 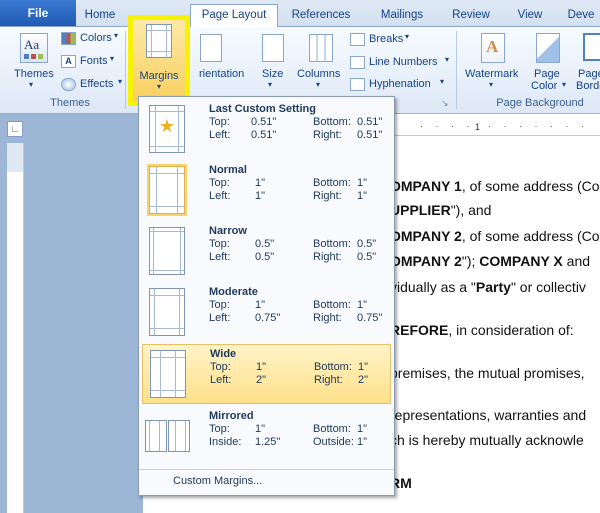 I want to click on line-numbers-icon, so click(x=357, y=62).